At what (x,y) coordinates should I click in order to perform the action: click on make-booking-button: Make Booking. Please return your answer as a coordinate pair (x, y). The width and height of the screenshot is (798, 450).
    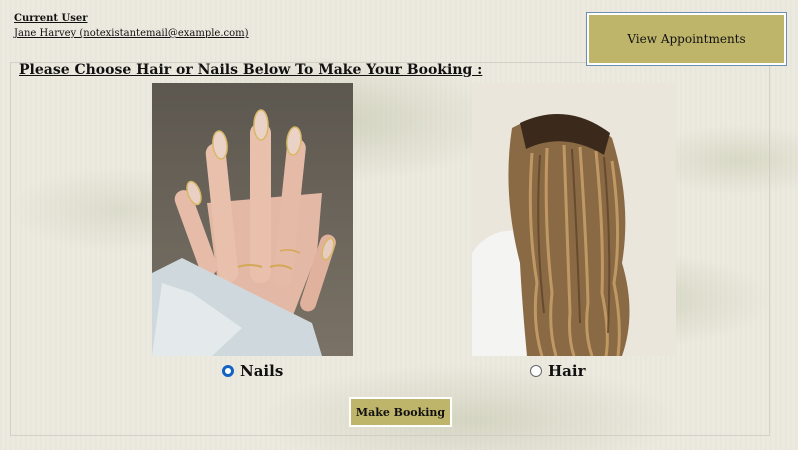
    Looking at the image, I should click on (400, 412).